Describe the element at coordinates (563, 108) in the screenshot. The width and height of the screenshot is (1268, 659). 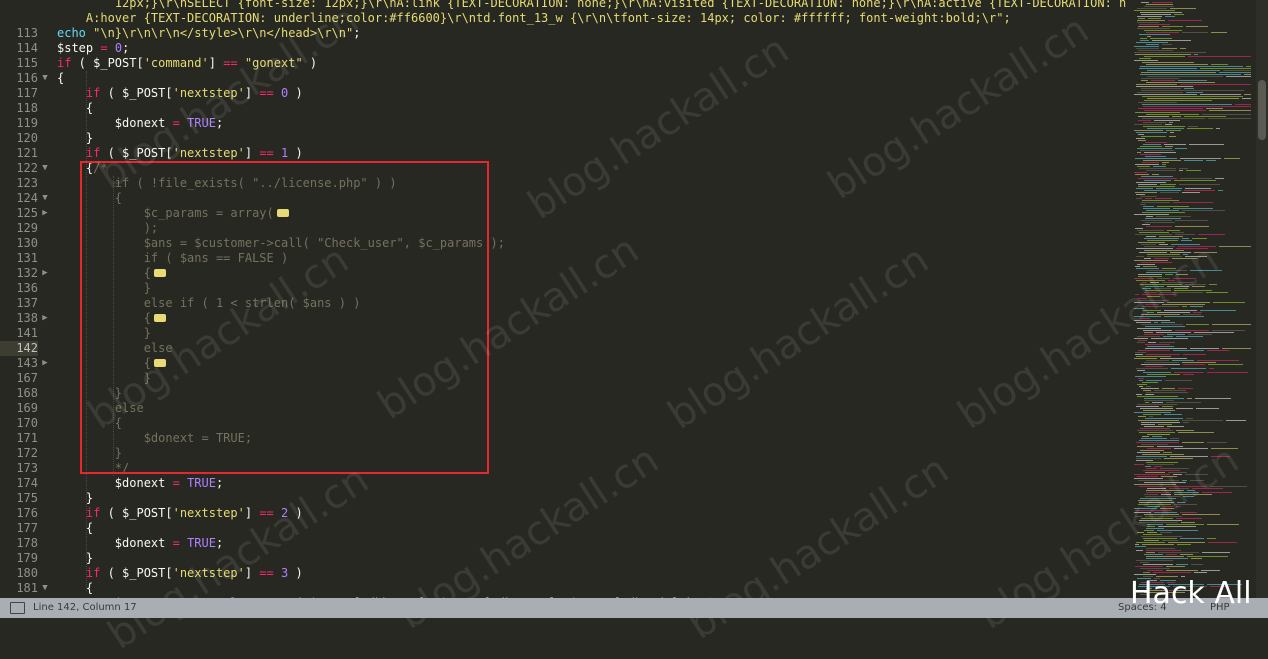
I see `code-line: 118 {` at that location.